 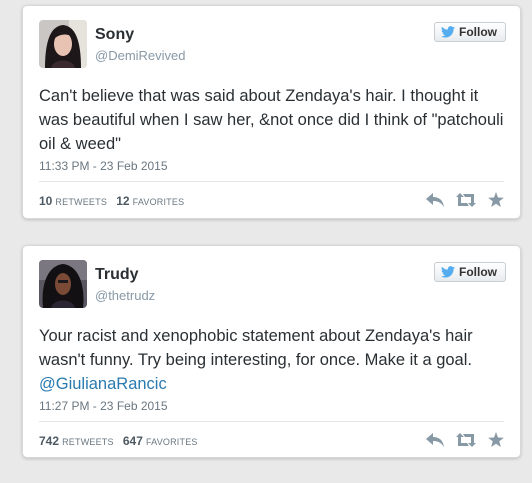 What do you see at coordinates (103, 166) in the screenshot?
I see `timestamp: 11:33 PM - 23 Feb 2015` at bounding box center [103, 166].